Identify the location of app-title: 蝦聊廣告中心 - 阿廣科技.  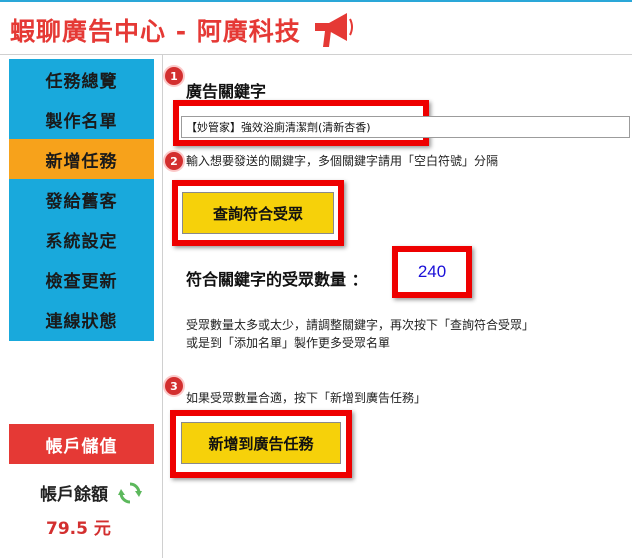
(155, 31).